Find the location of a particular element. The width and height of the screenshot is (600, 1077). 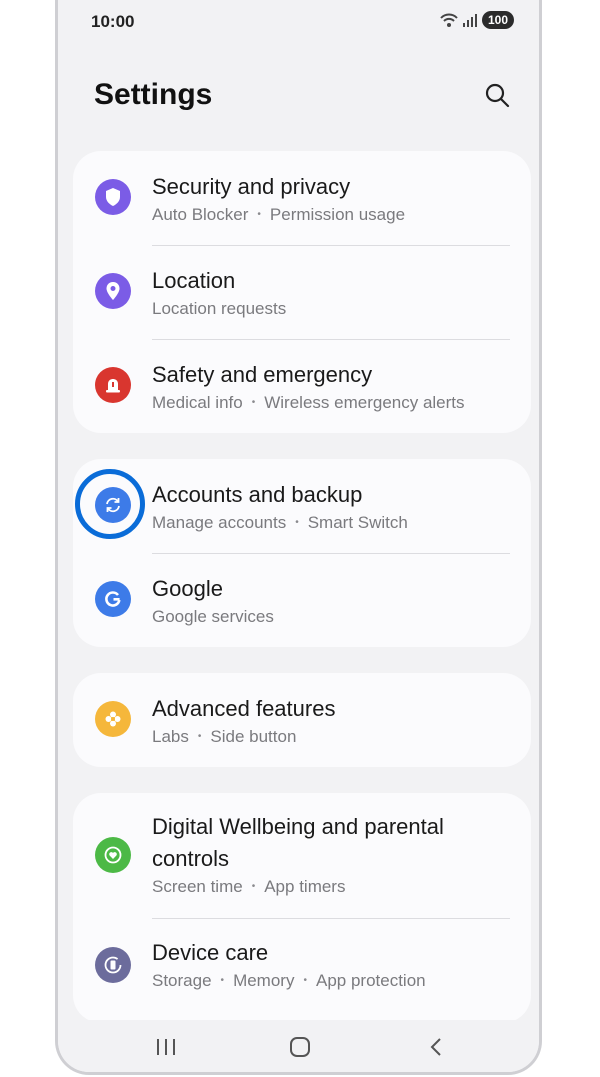

shield-icon is located at coordinates (113, 197).